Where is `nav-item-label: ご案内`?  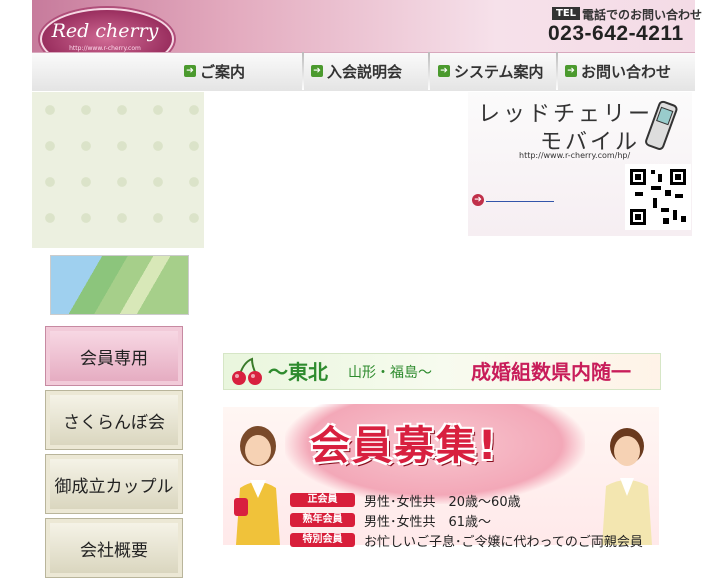 nav-item-label: ご案内 is located at coordinates (223, 71).